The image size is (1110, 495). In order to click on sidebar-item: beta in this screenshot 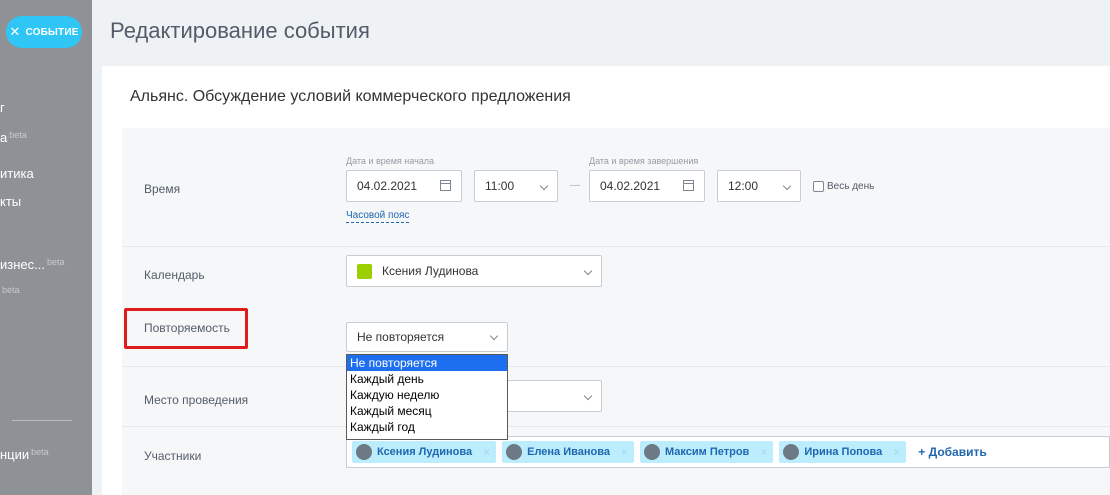, I will do `click(10, 292)`.